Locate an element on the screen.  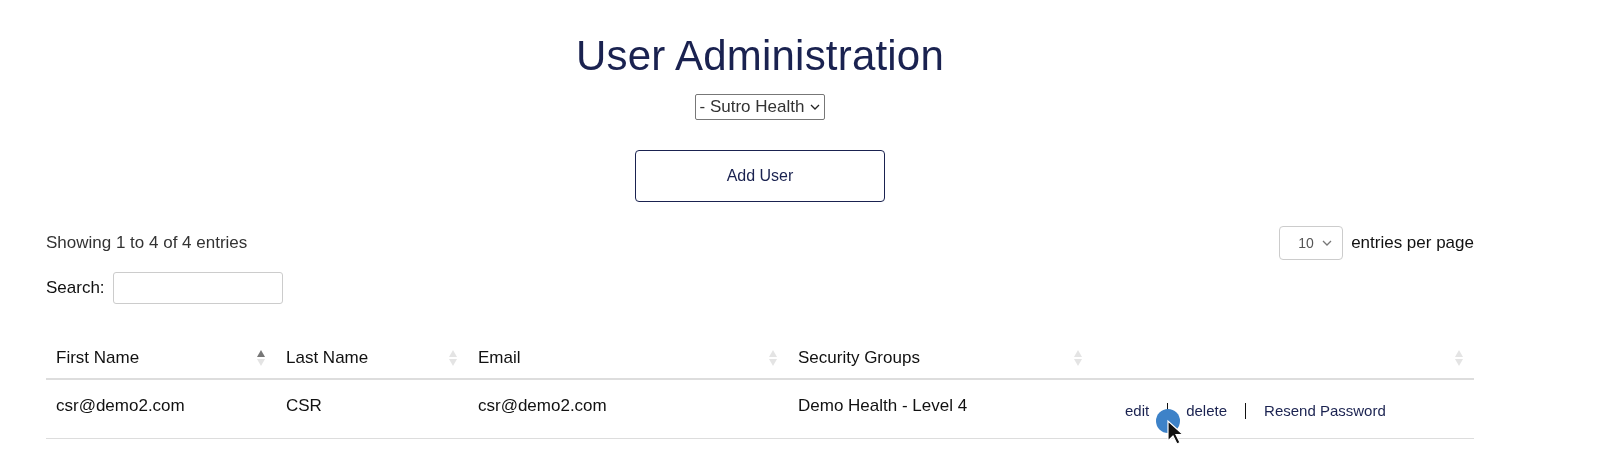
organization-select: - Sutro Health is located at coordinates (760, 107).